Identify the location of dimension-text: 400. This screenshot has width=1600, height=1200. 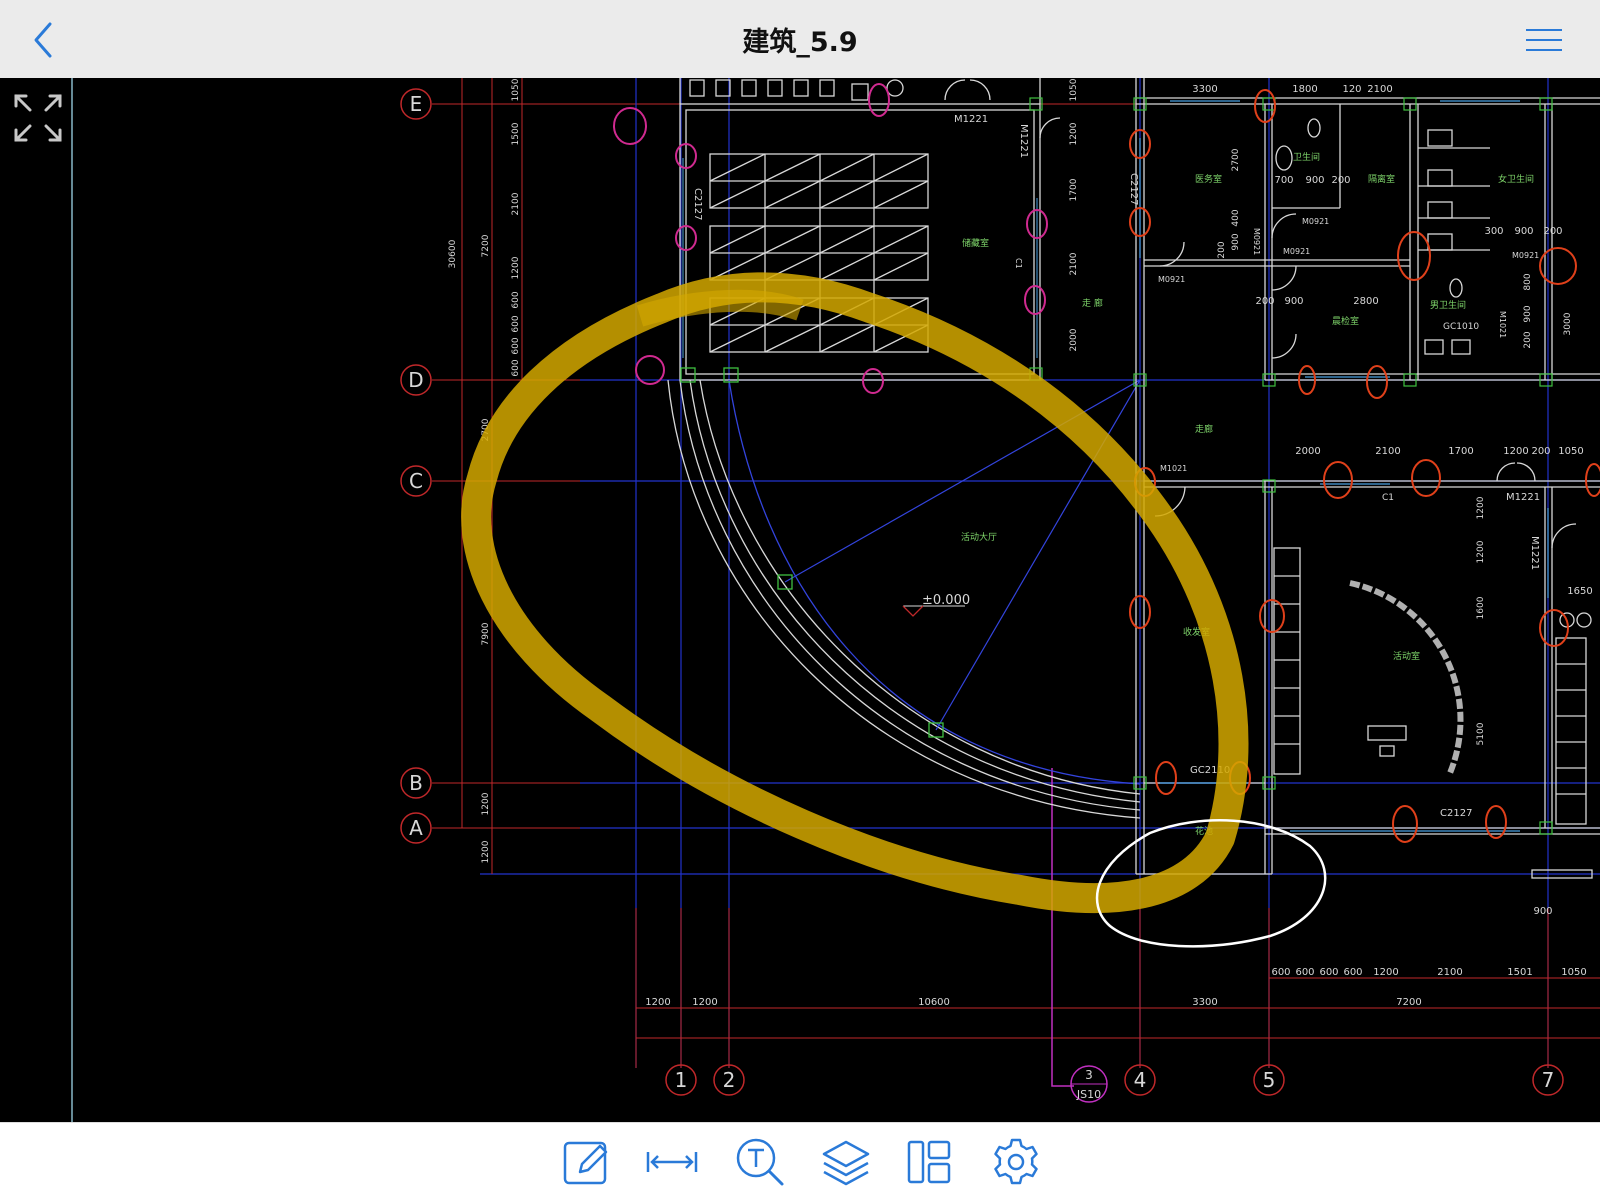
(1236, 217).